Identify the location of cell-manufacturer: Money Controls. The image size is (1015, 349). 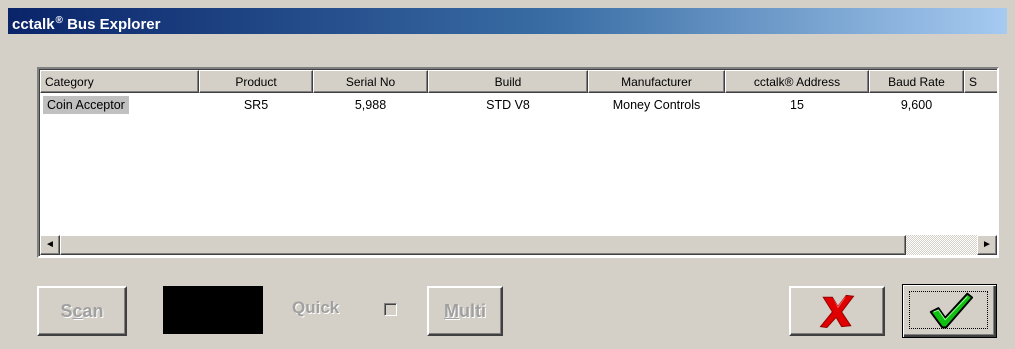
(656, 105).